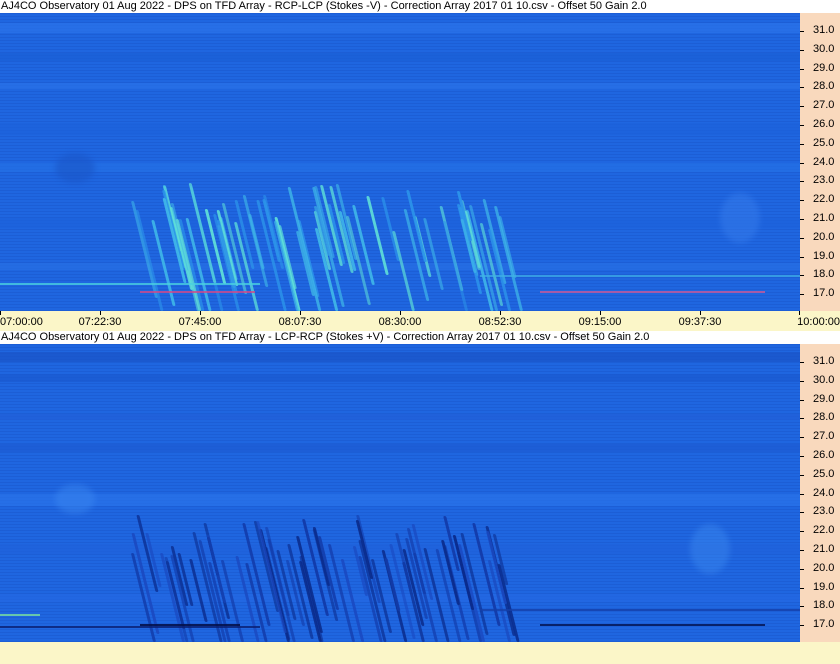 Image resolution: width=840 pixels, height=664 pixels. Describe the element at coordinates (21, 322) in the screenshot. I see `time-tick-label: 07:00:00` at that location.